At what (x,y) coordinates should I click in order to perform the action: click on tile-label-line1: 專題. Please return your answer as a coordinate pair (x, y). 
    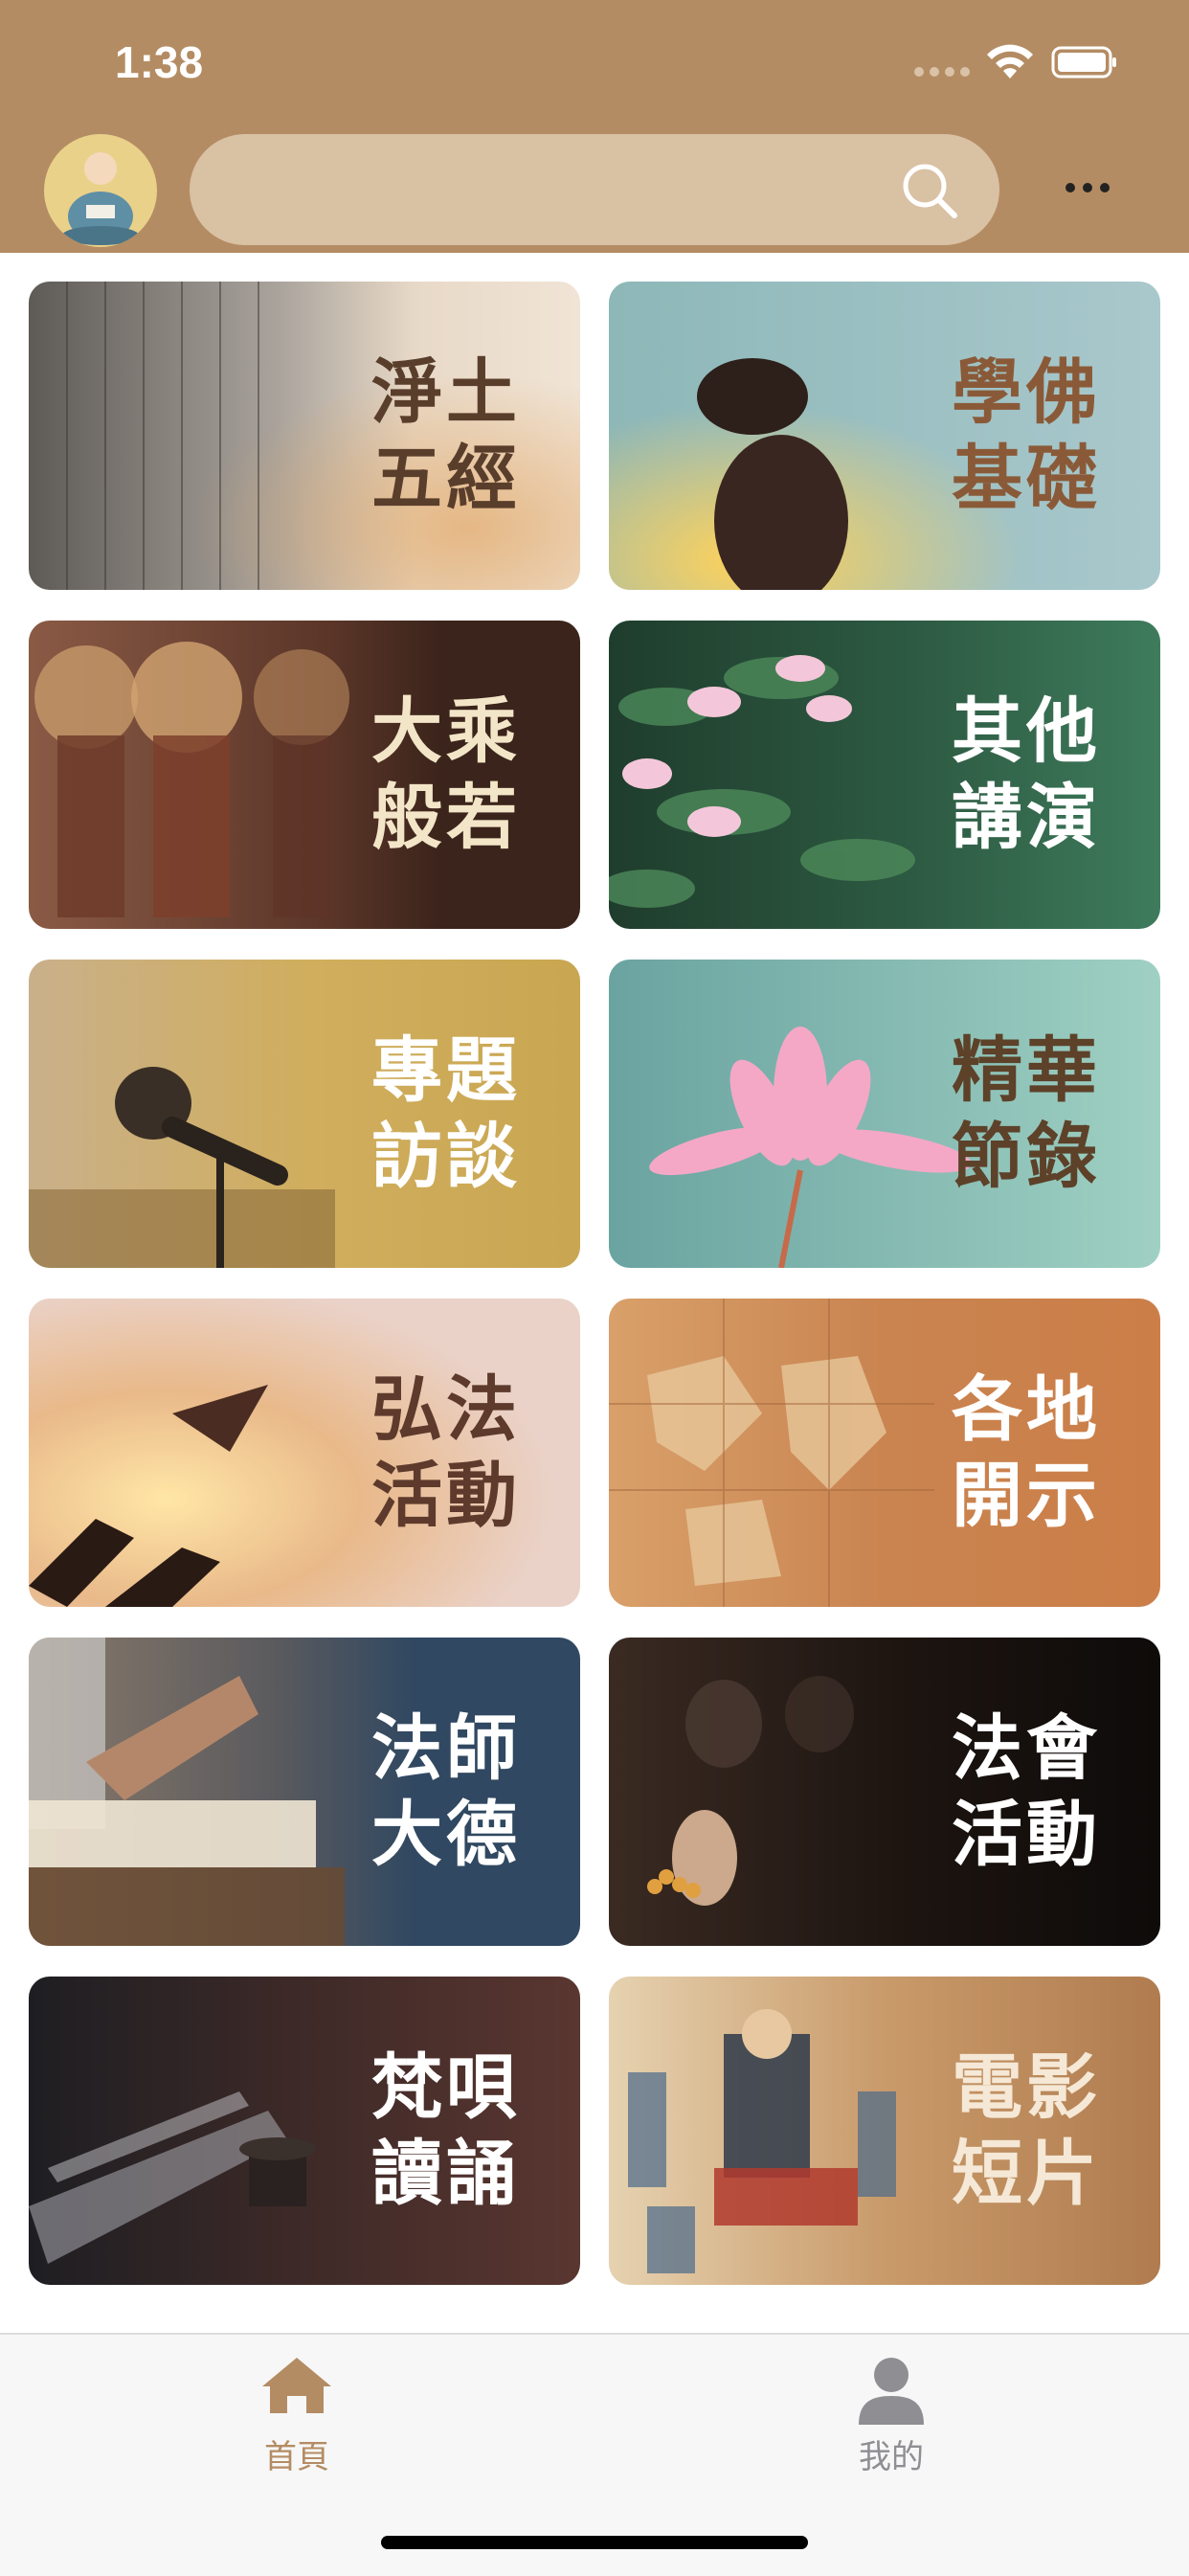
    Looking at the image, I should click on (446, 1070).